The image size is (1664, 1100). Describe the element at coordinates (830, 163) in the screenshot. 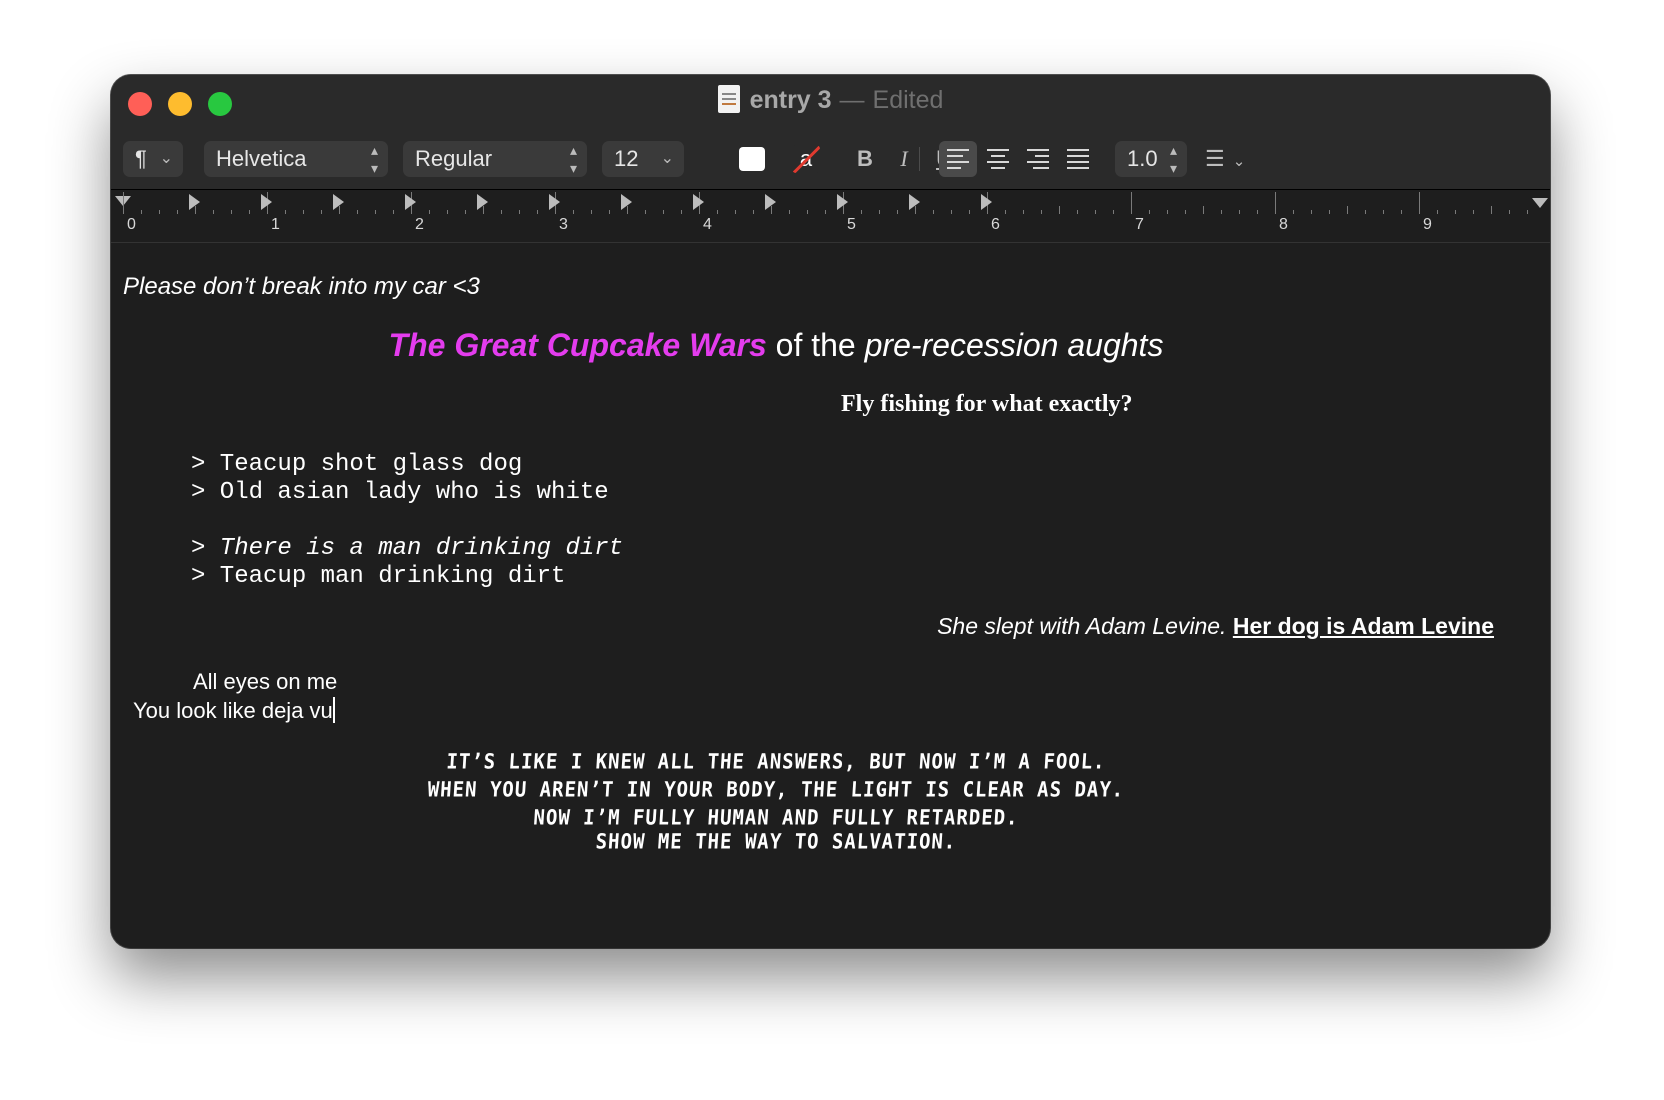

I see `format-toolbar: ¶ ⌄ Helvetica ▴▾ Regular ▴▾ 12 ⌄ a B I U` at that location.